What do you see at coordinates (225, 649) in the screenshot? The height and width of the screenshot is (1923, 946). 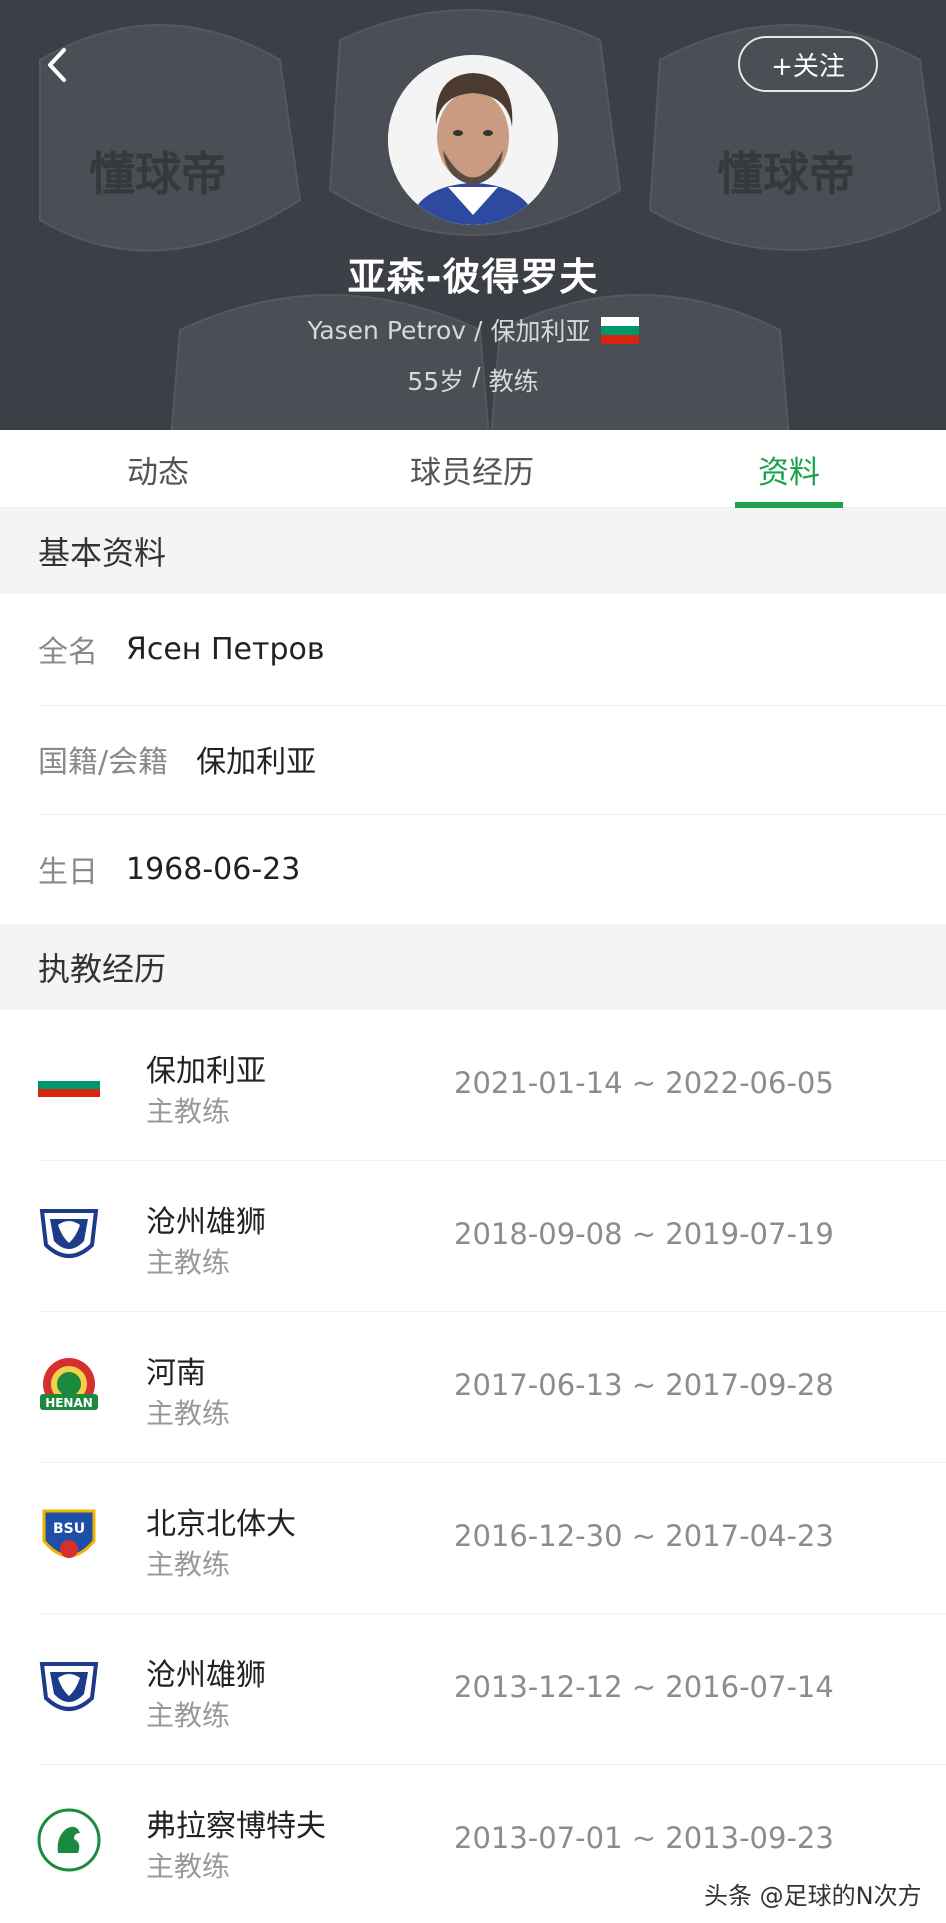 I see `info-value: Ясен Петров` at bounding box center [225, 649].